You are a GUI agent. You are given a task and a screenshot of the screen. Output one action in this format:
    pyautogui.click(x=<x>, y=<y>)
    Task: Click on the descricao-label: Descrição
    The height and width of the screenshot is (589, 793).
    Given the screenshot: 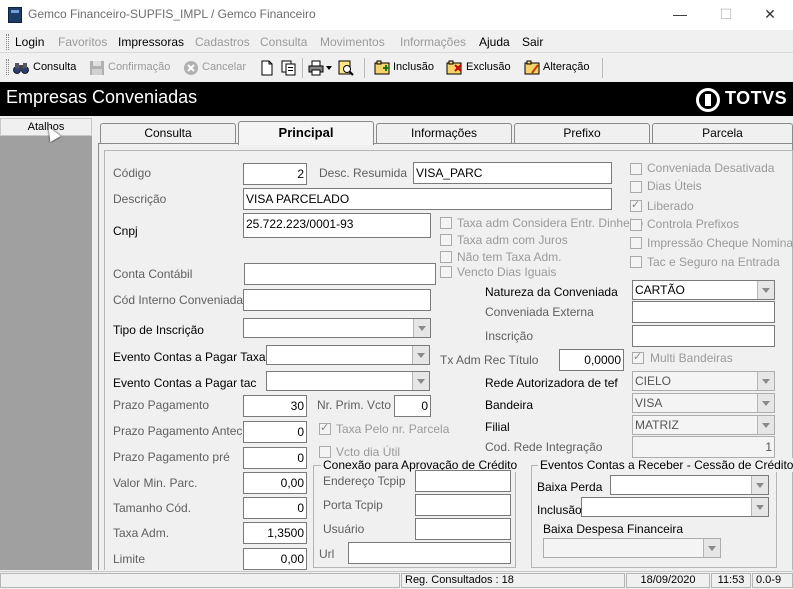 What is the action you would take?
    pyautogui.click(x=140, y=199)
    